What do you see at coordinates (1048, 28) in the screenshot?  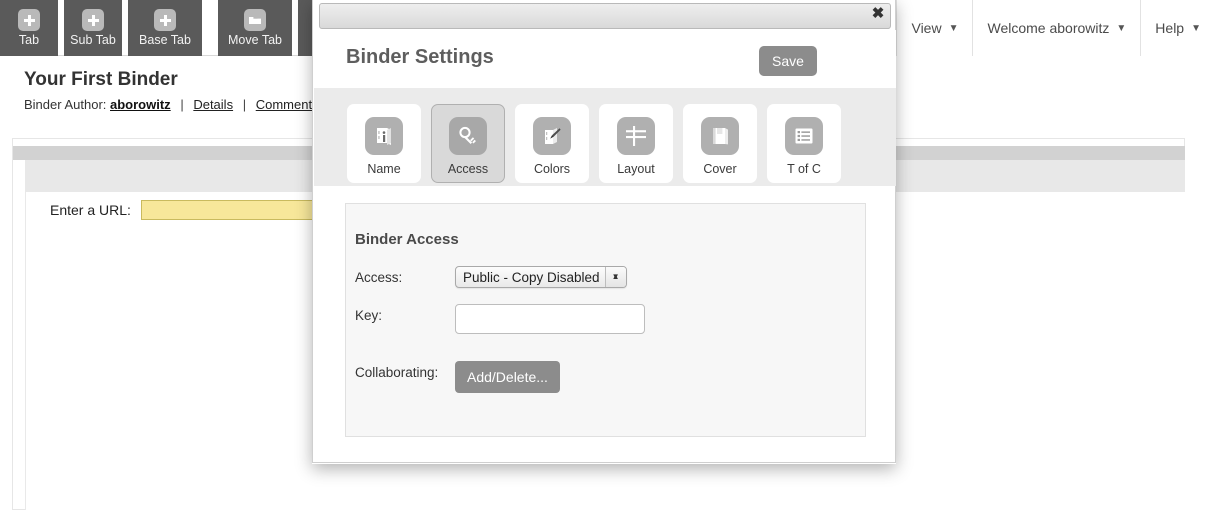 I see `account-menu-label: Welcome aborowitz` at bounding box center [1048, 28].